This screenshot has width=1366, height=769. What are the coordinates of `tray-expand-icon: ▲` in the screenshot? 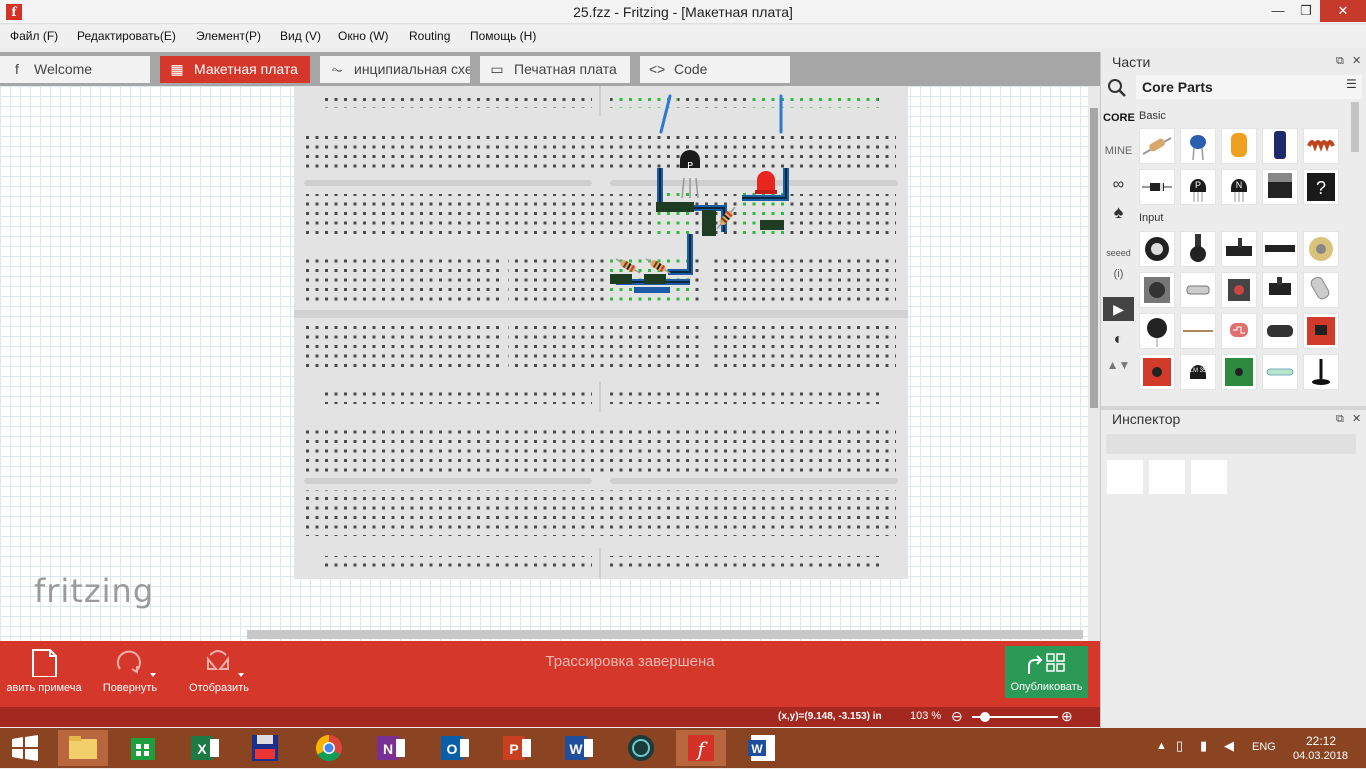 It's located at (1161, 746).